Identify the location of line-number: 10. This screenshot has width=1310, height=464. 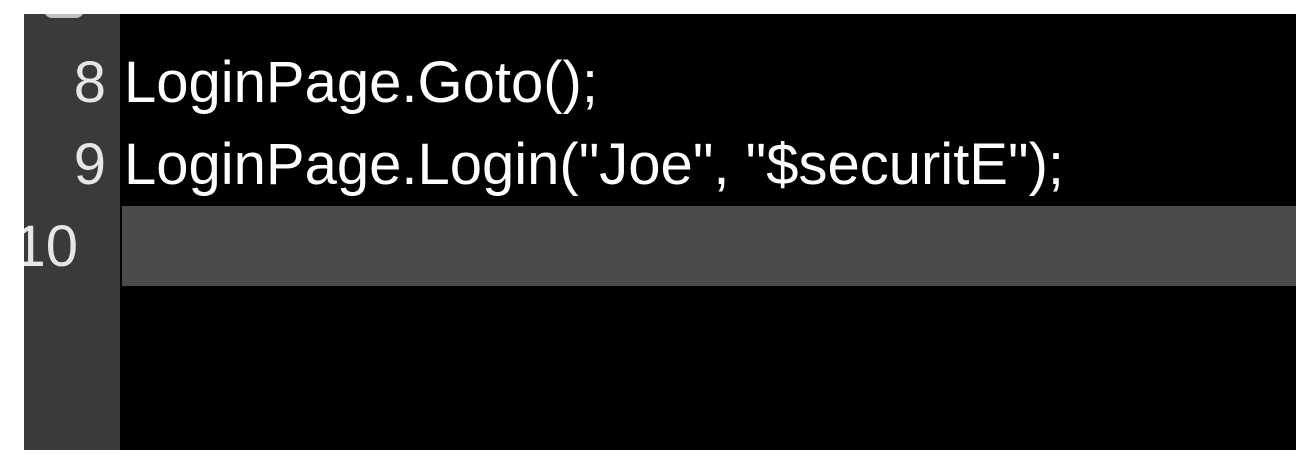
(51, 246).